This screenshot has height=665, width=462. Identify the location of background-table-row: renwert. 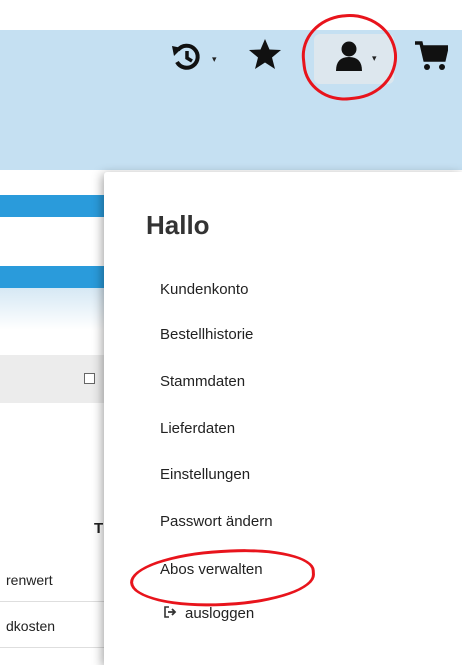
(55, 580).